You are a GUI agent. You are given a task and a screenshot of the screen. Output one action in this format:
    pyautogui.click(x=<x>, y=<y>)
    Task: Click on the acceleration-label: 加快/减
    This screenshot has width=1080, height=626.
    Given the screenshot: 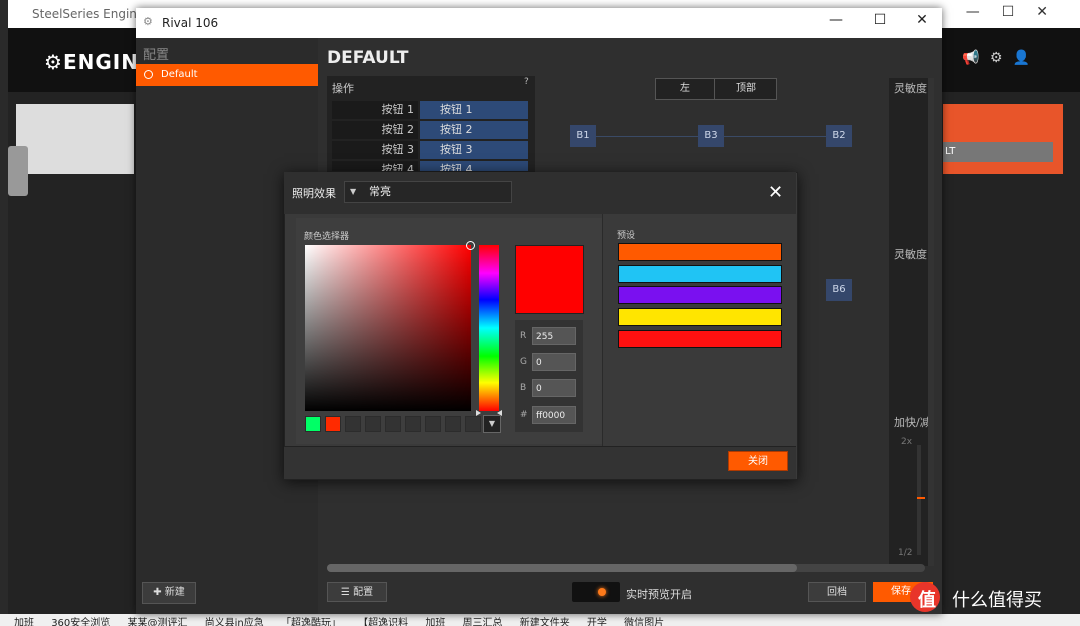 What is the action you would take?
    pyautogui.click(x=912, y=422)
    